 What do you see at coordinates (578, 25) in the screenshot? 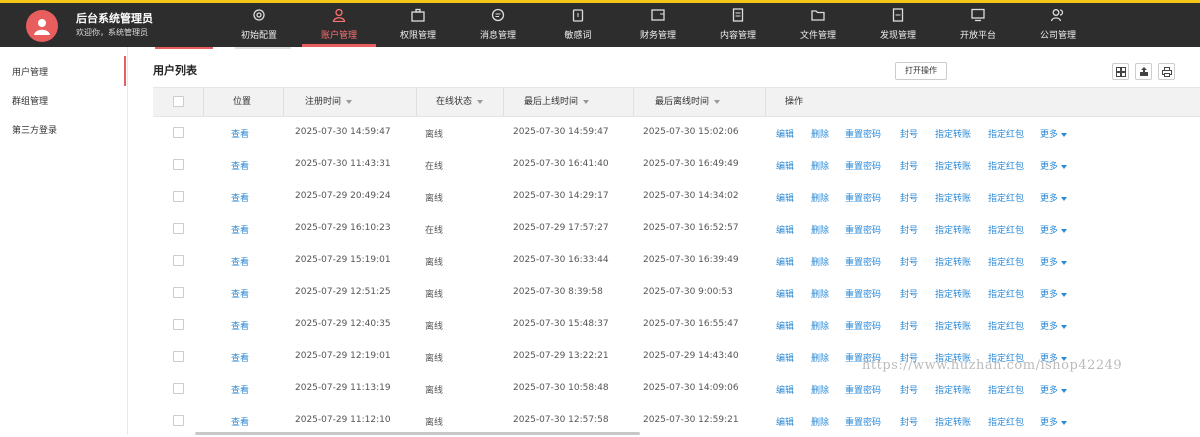
I see `nav-item-4: 敏感词` at bounding box center [578, 25].